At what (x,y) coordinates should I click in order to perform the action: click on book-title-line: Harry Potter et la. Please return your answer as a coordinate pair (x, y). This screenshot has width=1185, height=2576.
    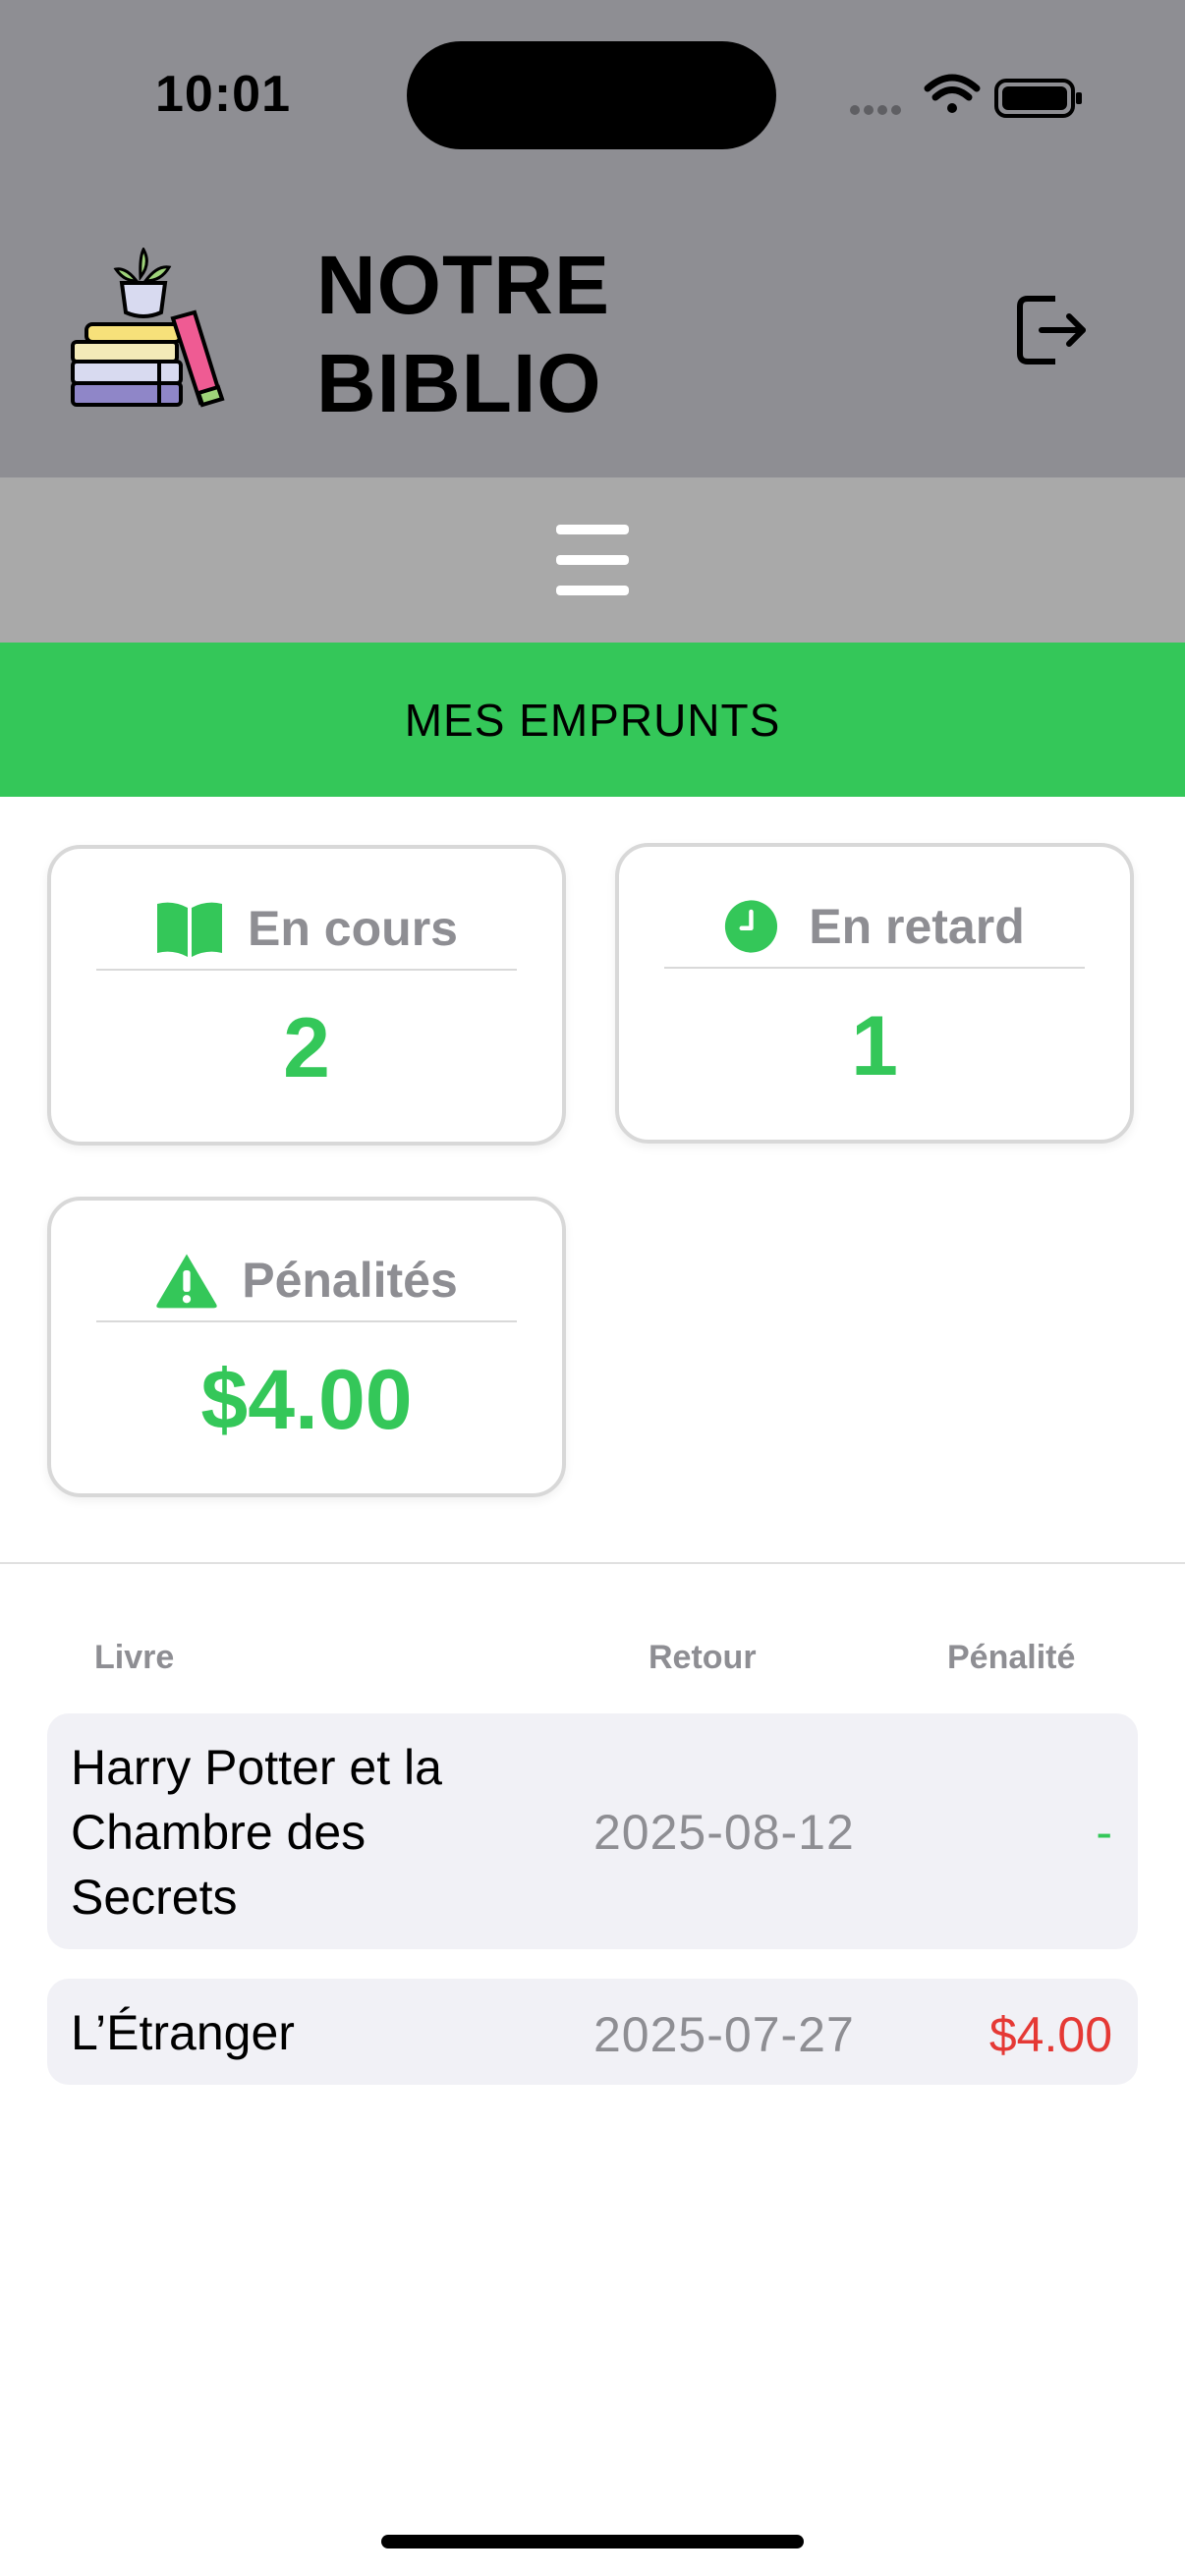
    Looking at the image, I should click on (256, 1767).